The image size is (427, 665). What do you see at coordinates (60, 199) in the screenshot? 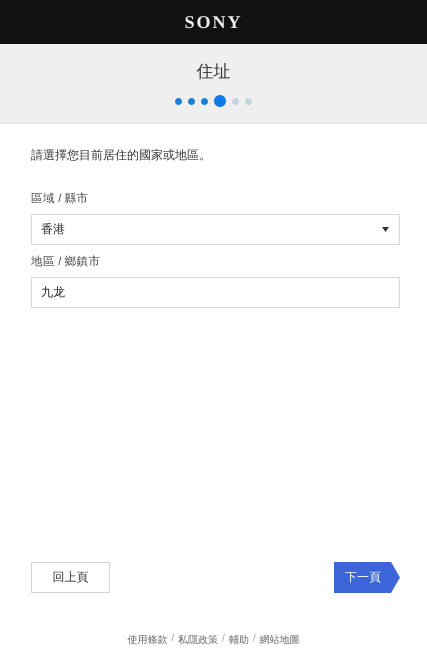
I see `field-label: 區域 / 縣市` at bounding box center [60, 199].